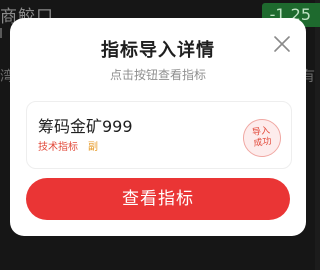 The image size is (320, 270). I want to click on indicator-name: 筹码金矿999, so click(85, 126).